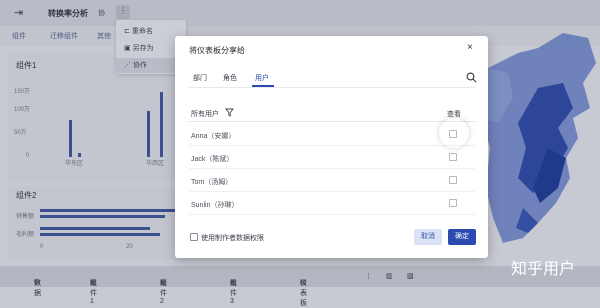 Image resolution: width=600 pixels, height=308 pixels. What do you see at coordinates (28, 156) in the screenshot?
I see `y-tick: 0` at bounding box center [28, 156].